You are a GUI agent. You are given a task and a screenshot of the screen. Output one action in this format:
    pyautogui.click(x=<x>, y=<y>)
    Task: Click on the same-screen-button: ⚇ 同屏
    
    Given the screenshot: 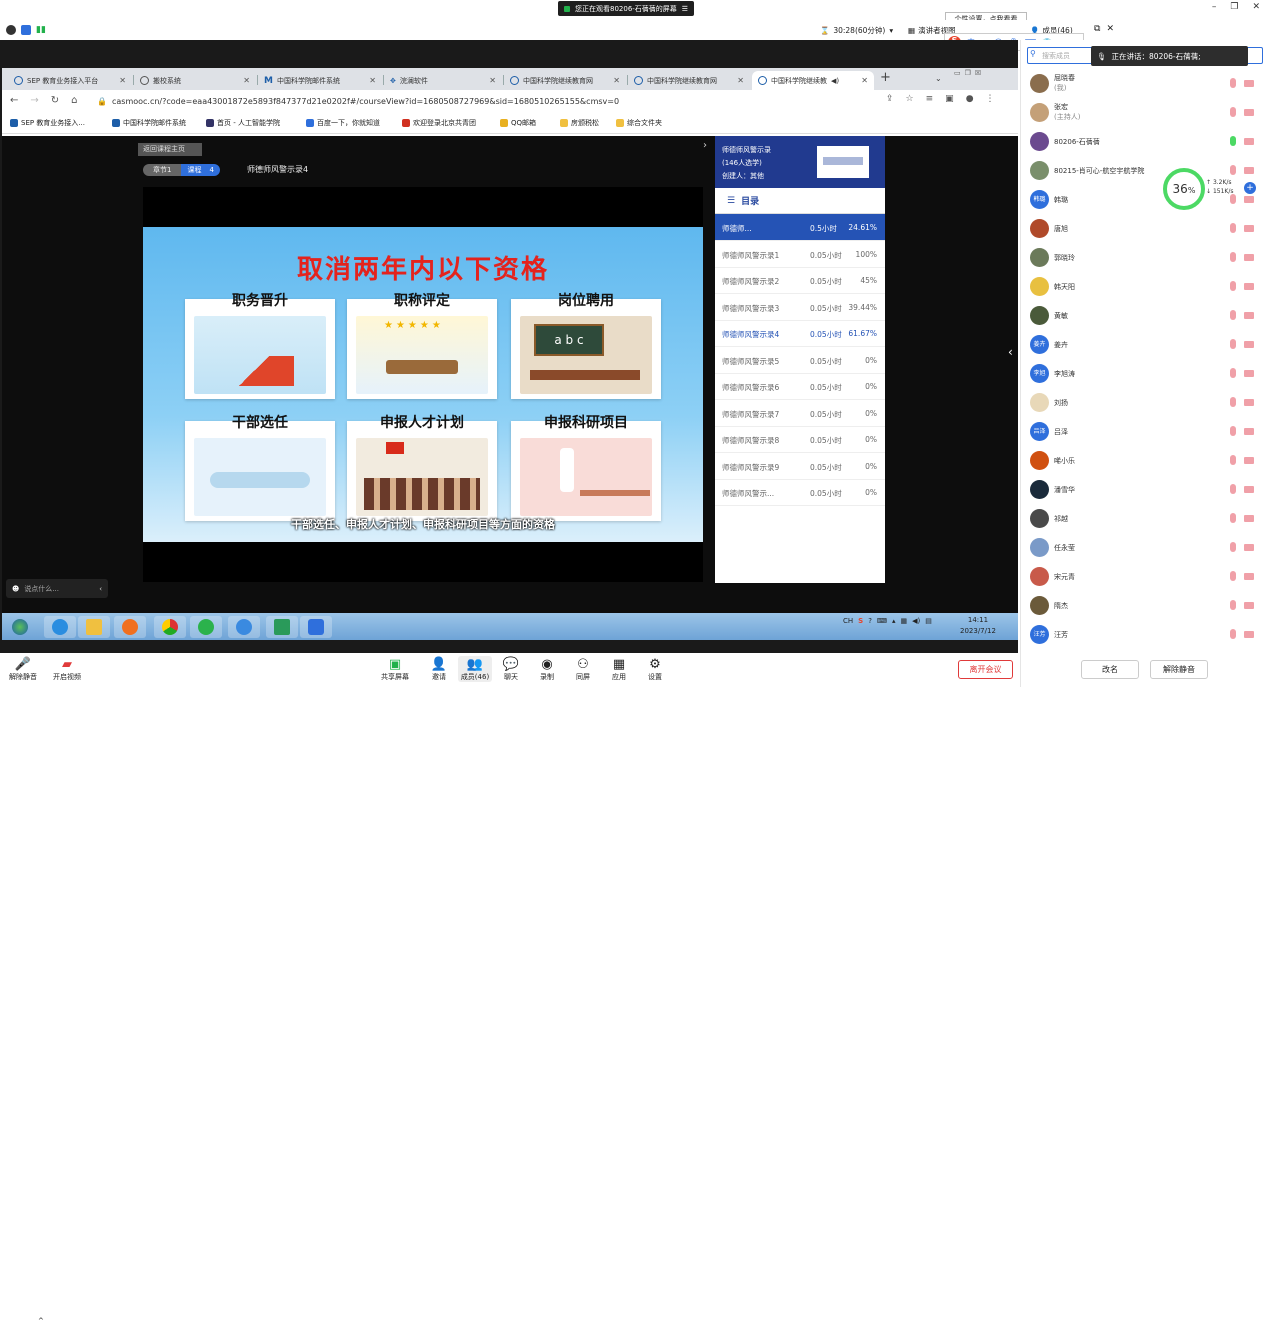 What is the action you would take?
    pyautogui.click(x=583, y=669)
    